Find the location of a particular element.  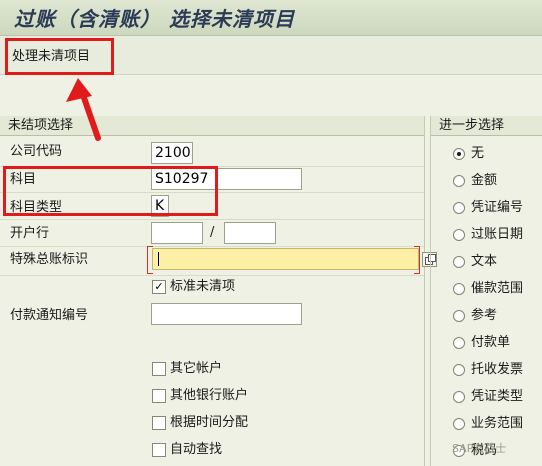

payment-advice-label: 付款通知编号 is located at coordinates (49, 315).